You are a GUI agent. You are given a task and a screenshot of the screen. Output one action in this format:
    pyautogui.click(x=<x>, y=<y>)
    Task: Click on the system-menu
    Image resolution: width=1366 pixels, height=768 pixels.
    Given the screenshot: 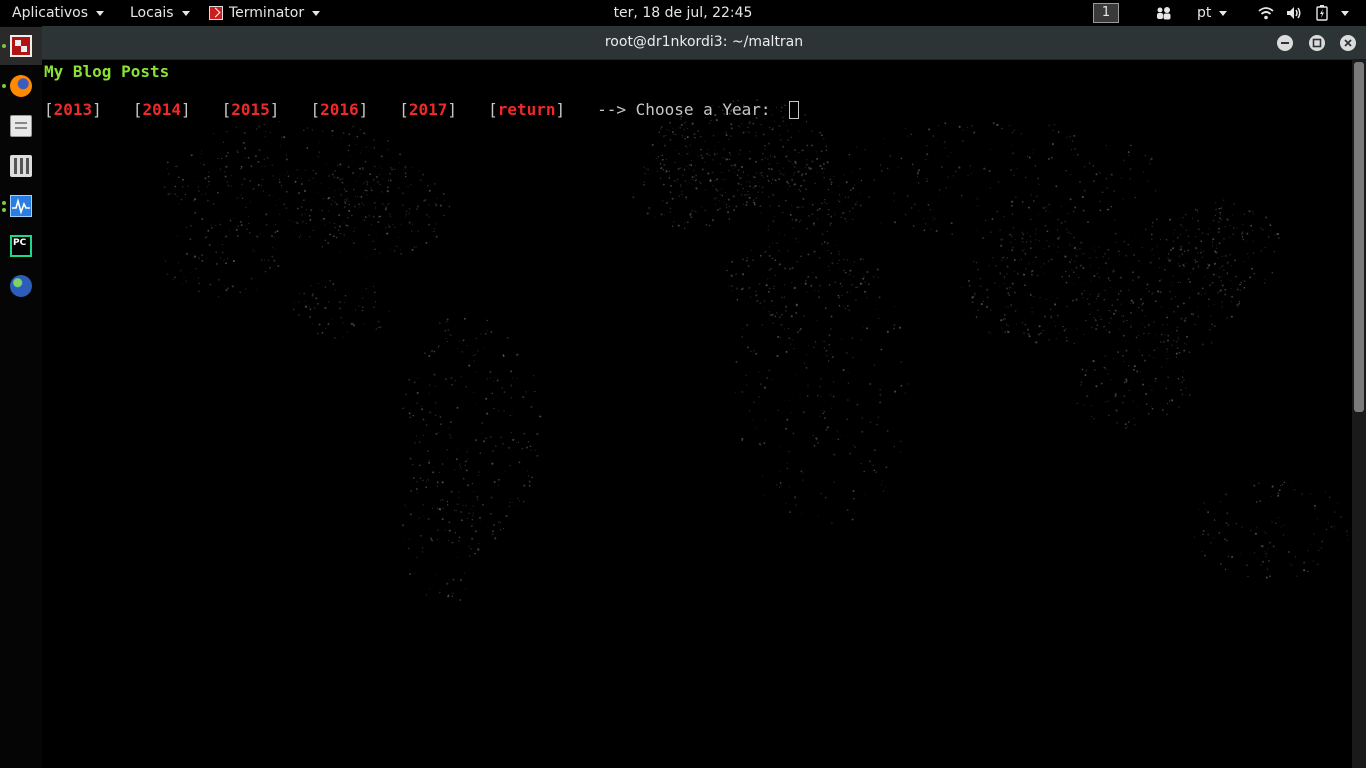 What is the action you would take?
    pyautogui.click(x=1344, y=13)
    